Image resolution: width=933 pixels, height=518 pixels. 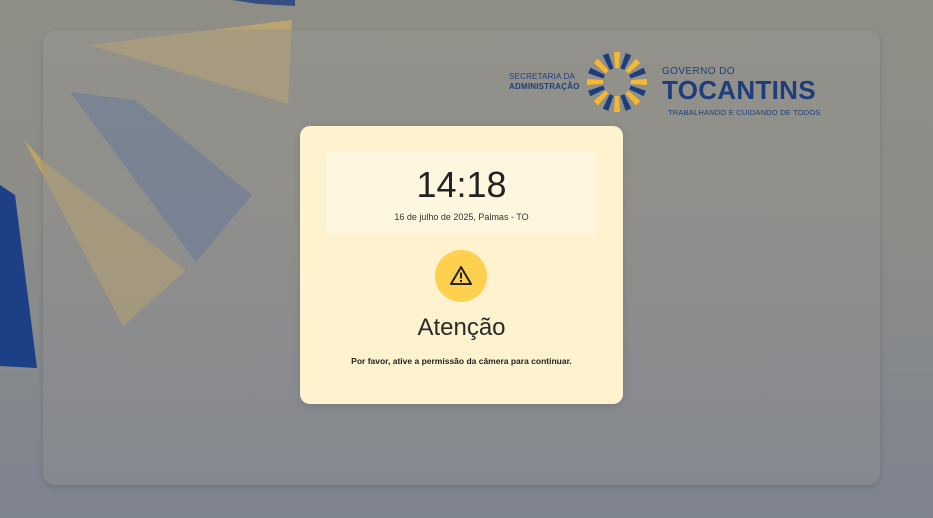 What do you see at coordinates (744, 112) in the screenshot?
I see `logo-tagline: TRABALHANDO E CUIDANDO DE TODOS` at bounding box center [744, 112].